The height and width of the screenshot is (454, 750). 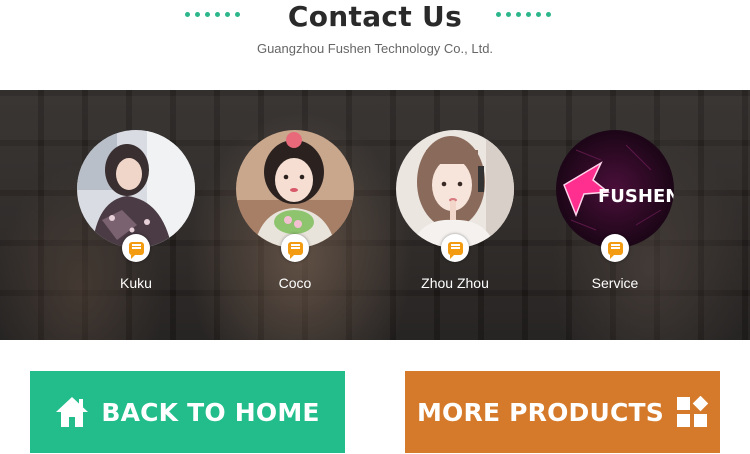 I want to click on page-title: Contact Us, so click(x=375, y=16).